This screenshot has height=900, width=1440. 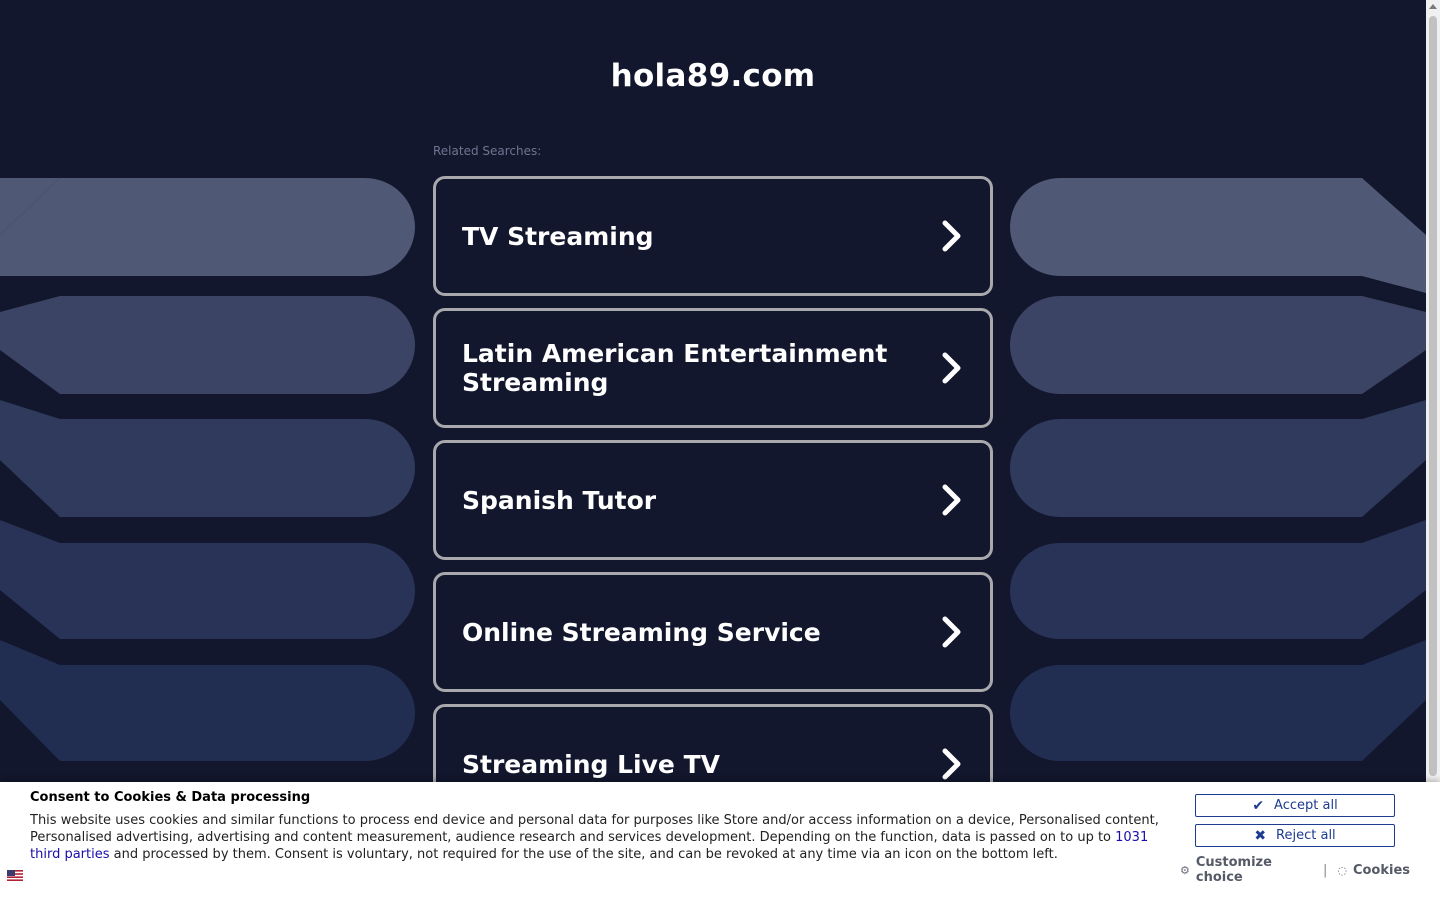 I want to click on customize-choice-link: Customize choice, so click(x=1254, y=870).